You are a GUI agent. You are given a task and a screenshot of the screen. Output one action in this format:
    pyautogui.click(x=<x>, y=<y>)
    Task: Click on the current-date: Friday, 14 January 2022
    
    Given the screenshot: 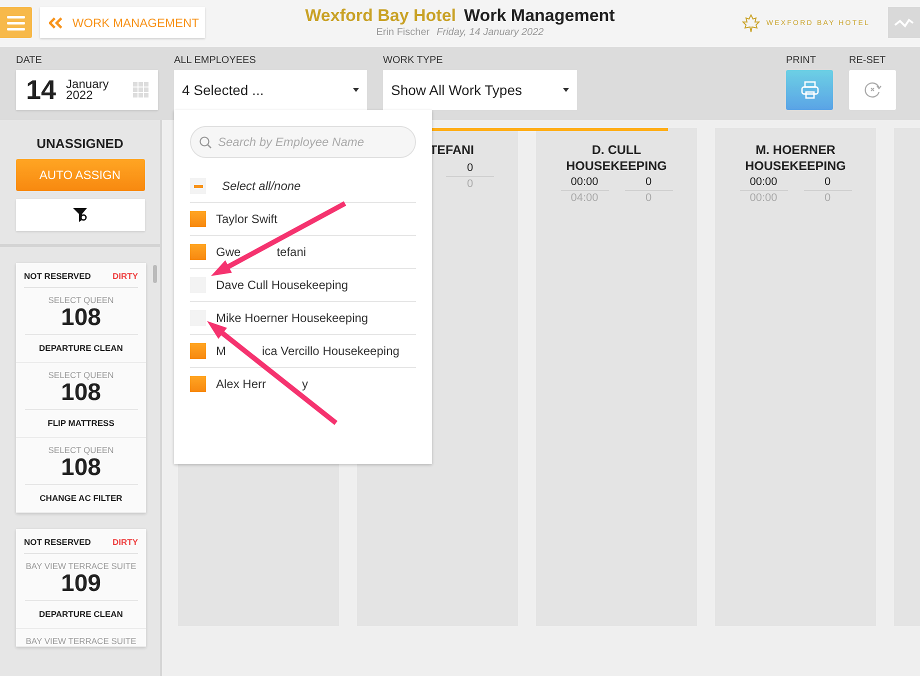 What is the action you would take?
    pyautogui.click(x=490, y=32)
    